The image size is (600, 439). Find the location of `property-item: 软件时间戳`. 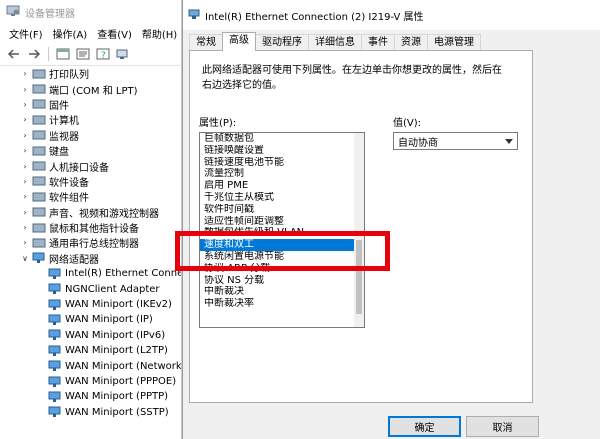

property-item: 软件时间戳 is located at coordinates (282, 210).